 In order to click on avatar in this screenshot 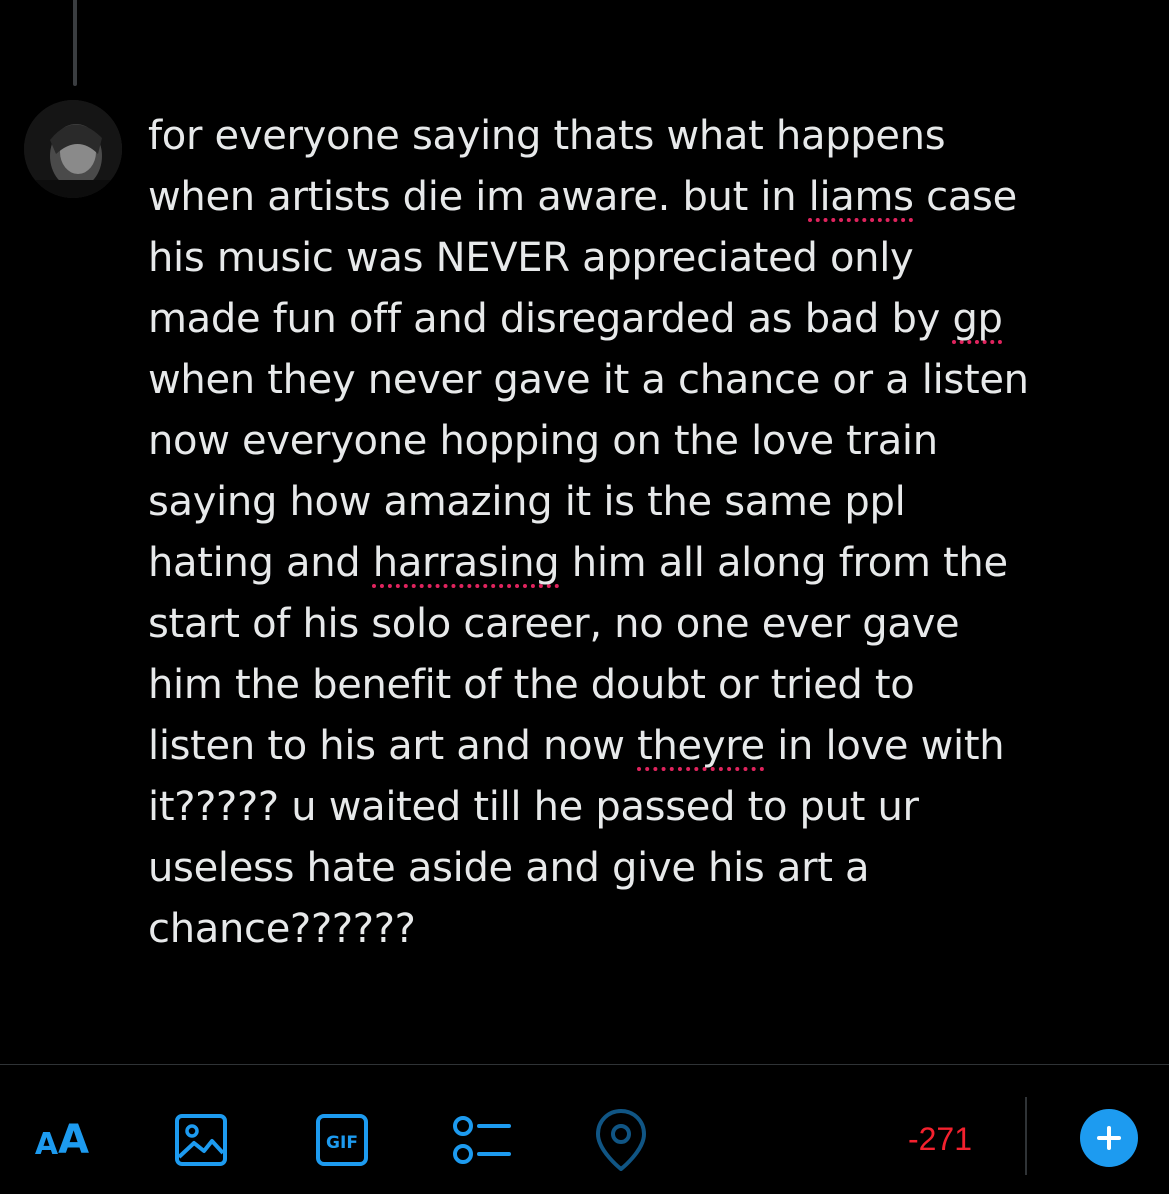, I will do `click(73, 149)`.